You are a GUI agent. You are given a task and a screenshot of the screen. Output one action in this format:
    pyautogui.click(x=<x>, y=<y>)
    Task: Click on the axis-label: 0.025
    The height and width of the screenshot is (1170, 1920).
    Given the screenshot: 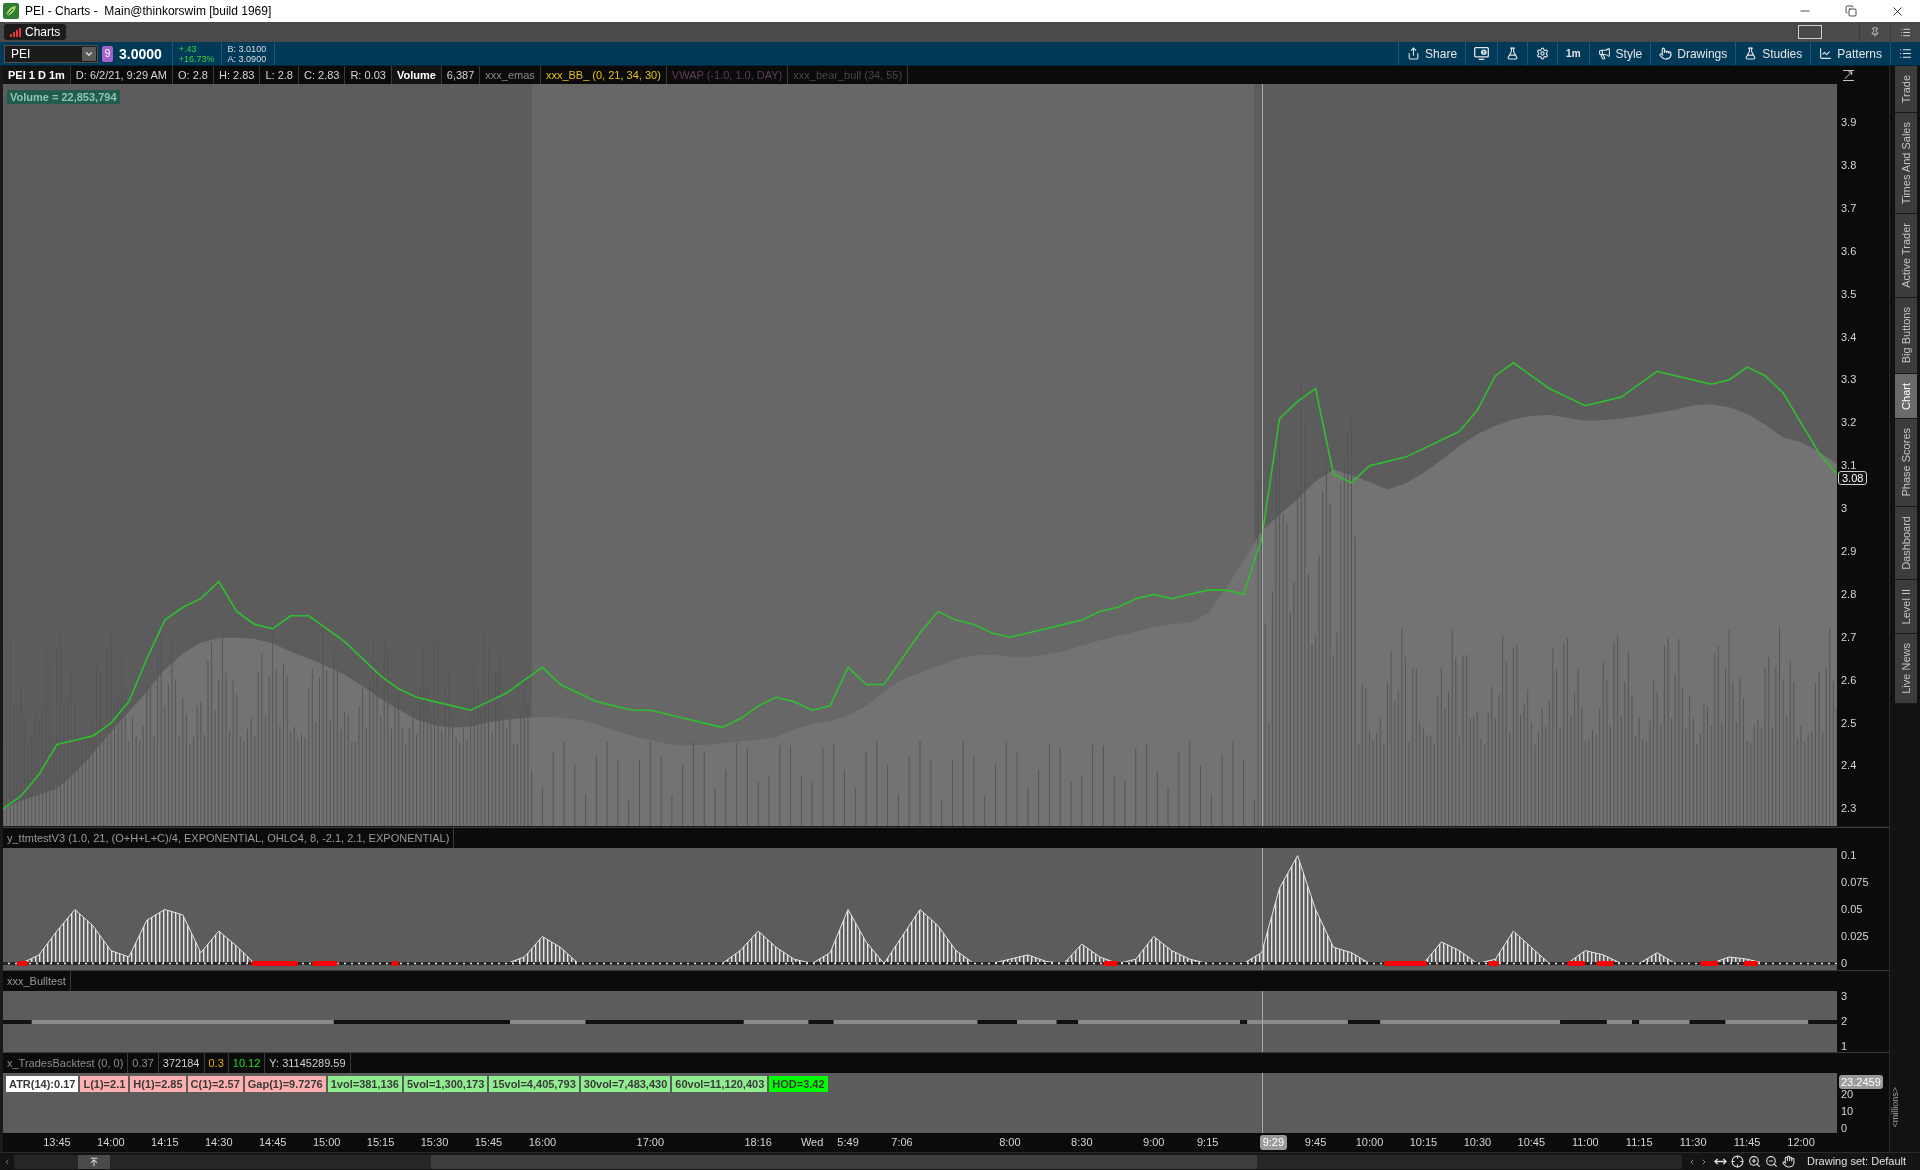 What is the action you would take?
    pyautogui.click(x=1855, y=936)
    